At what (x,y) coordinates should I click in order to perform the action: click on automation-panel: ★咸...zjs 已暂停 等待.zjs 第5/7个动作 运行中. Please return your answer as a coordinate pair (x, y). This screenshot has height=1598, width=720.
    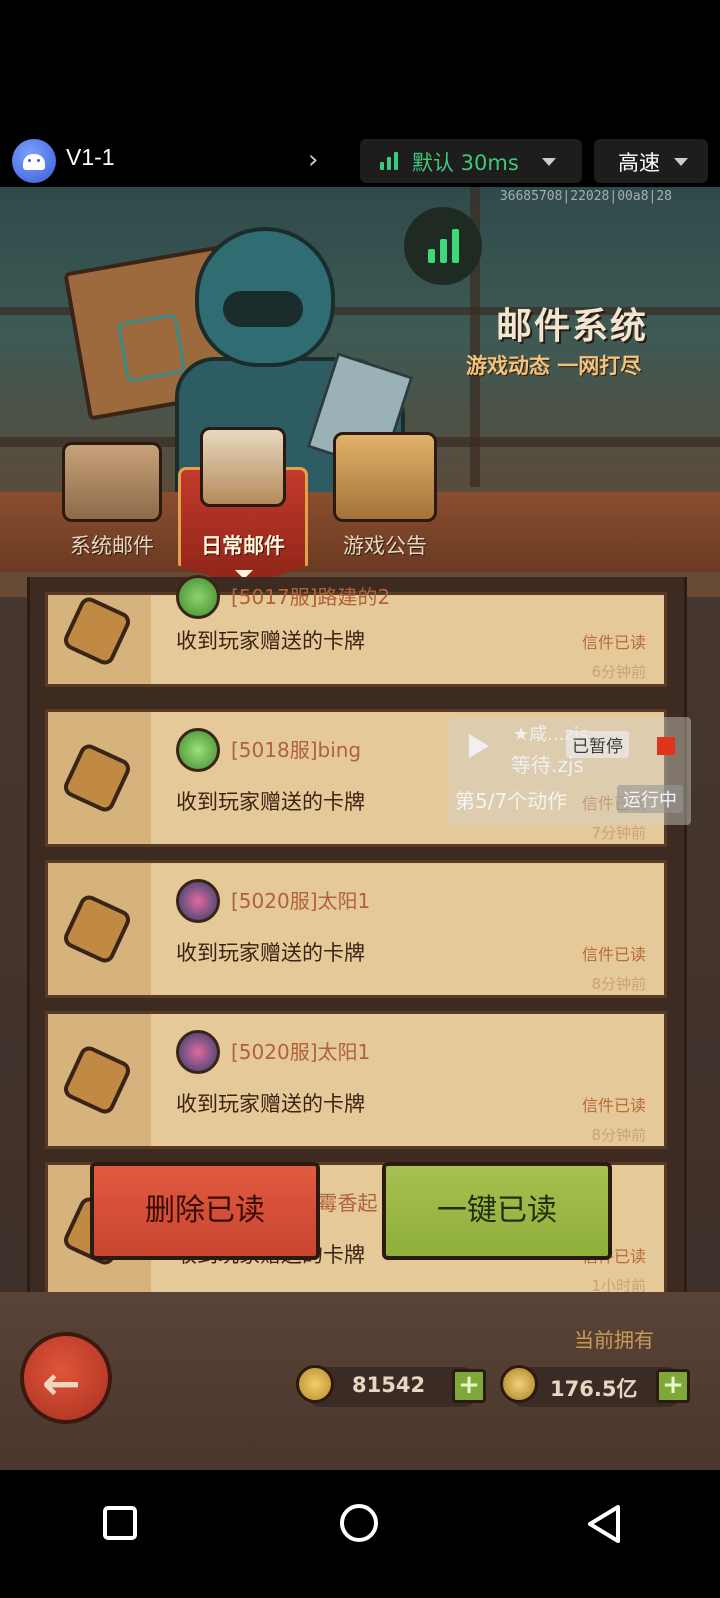
    Looking at the image, I should click on (570, 771).